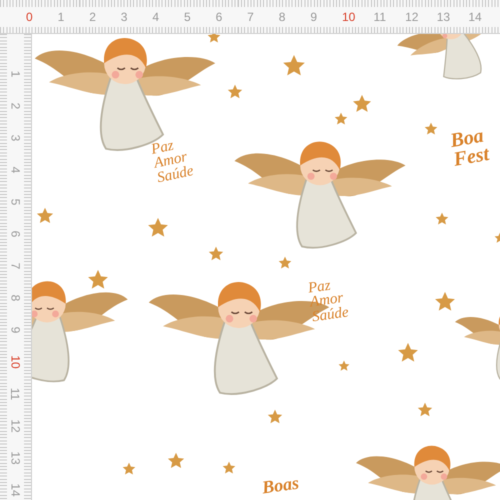 This screenshot has height=500, width=500. What do you see at coordinates (30, 17) in the screenshot?
I see `ruler-number: 0` at bounding box center [30, 17].